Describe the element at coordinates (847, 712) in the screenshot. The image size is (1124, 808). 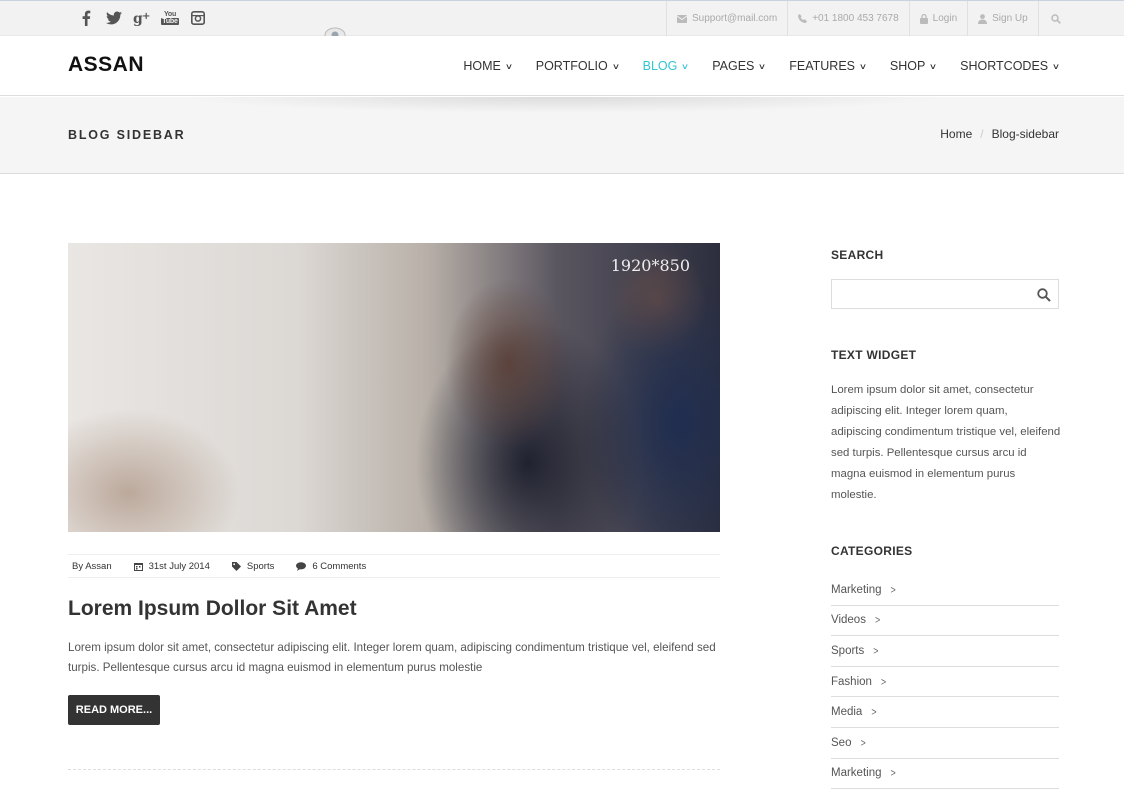
I see `category-label: Media` at that location.